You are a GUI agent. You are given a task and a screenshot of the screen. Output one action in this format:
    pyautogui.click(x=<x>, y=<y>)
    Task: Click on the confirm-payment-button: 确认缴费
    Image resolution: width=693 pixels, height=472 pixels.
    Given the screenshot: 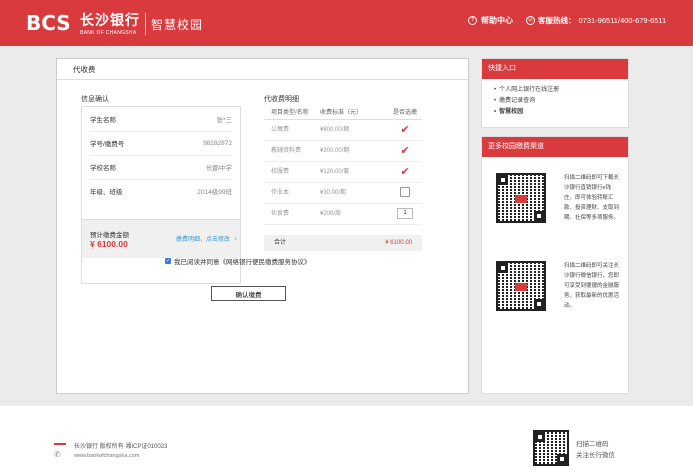 What is the action you would take?
    pyautogui.click(x=248, y=293)
    